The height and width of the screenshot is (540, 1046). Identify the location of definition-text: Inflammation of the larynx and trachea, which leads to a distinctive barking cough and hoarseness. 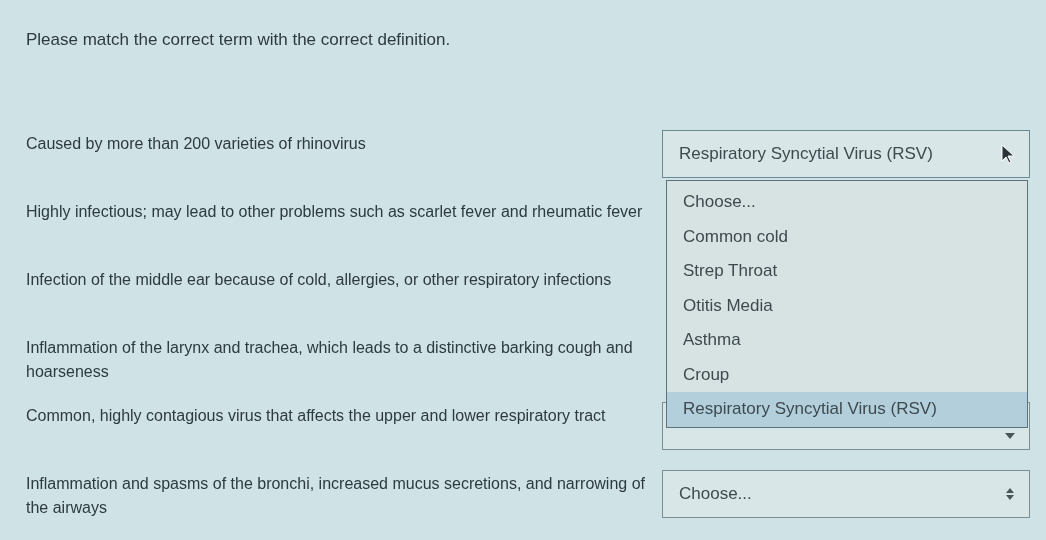
(330, 360).